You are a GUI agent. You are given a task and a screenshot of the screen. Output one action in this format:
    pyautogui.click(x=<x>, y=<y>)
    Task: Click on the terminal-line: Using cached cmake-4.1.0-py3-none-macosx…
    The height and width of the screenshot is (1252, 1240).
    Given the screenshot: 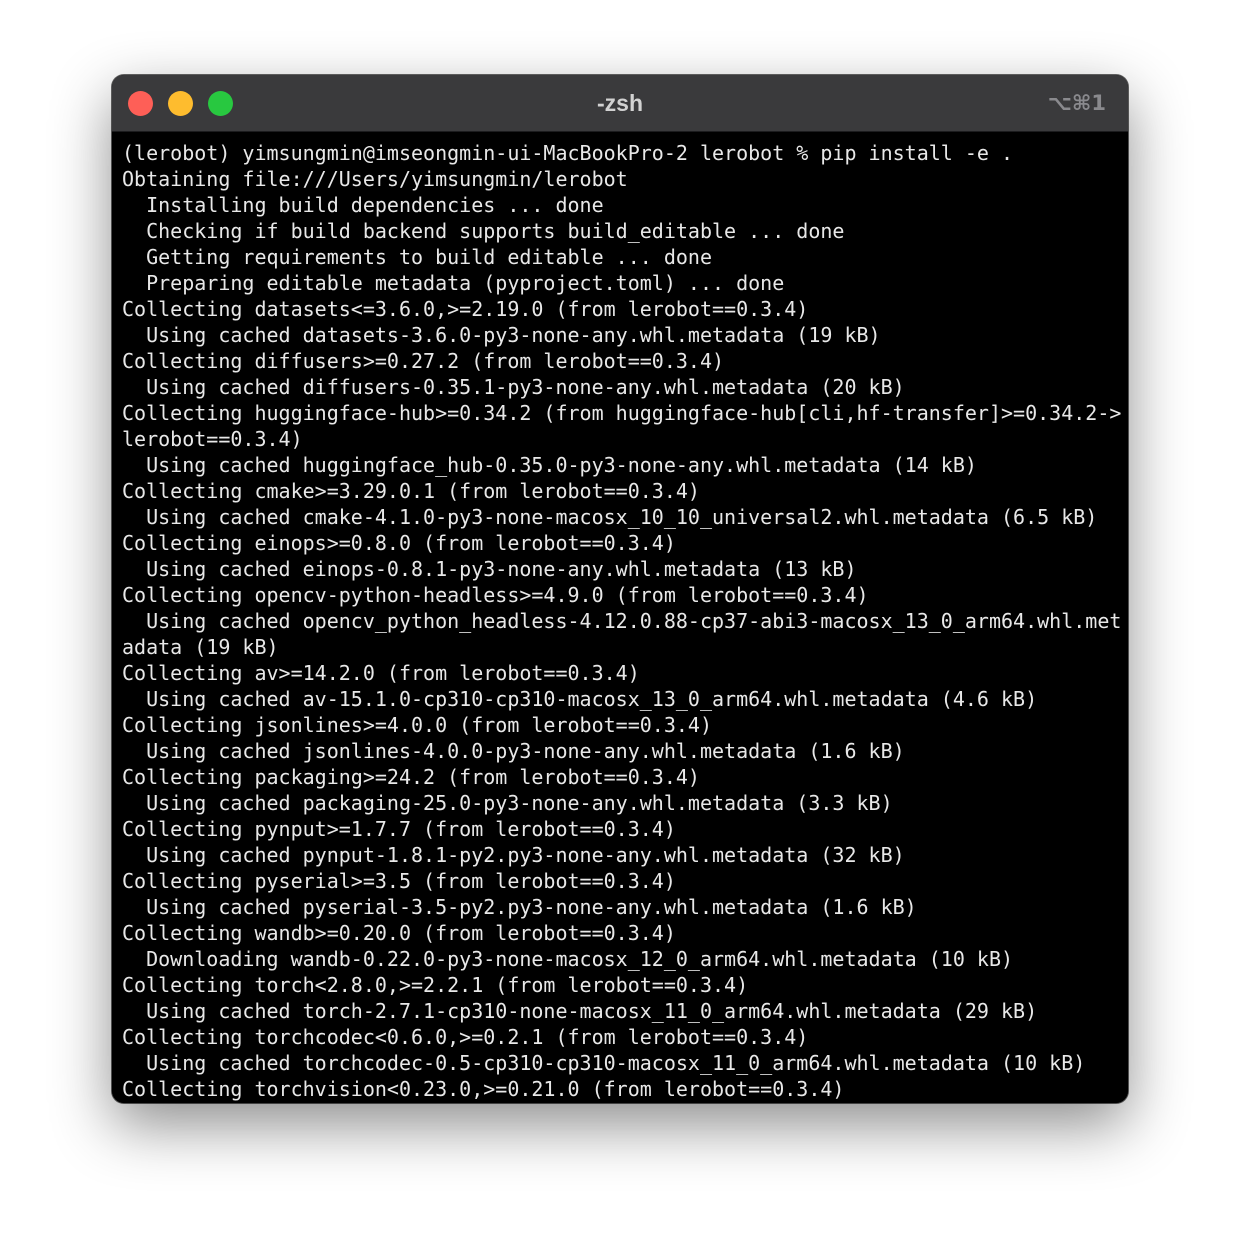 What is the action you would take?
    pyautogui.click(x=610, y=517)
    